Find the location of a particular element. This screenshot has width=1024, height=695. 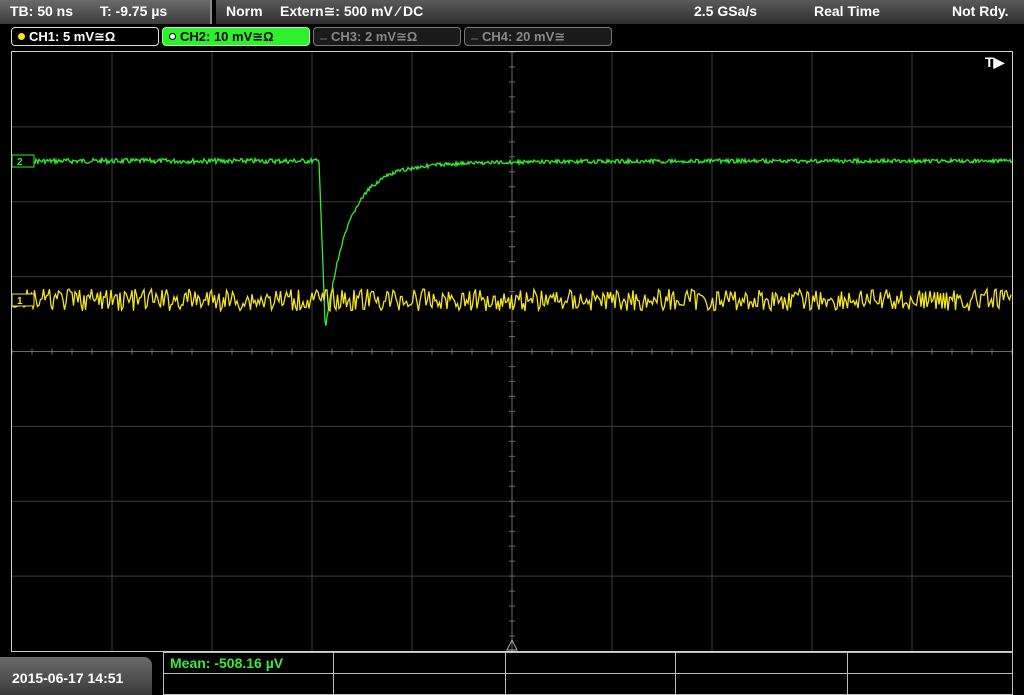

svg-text: 2 is located at coordinates (20, 162).